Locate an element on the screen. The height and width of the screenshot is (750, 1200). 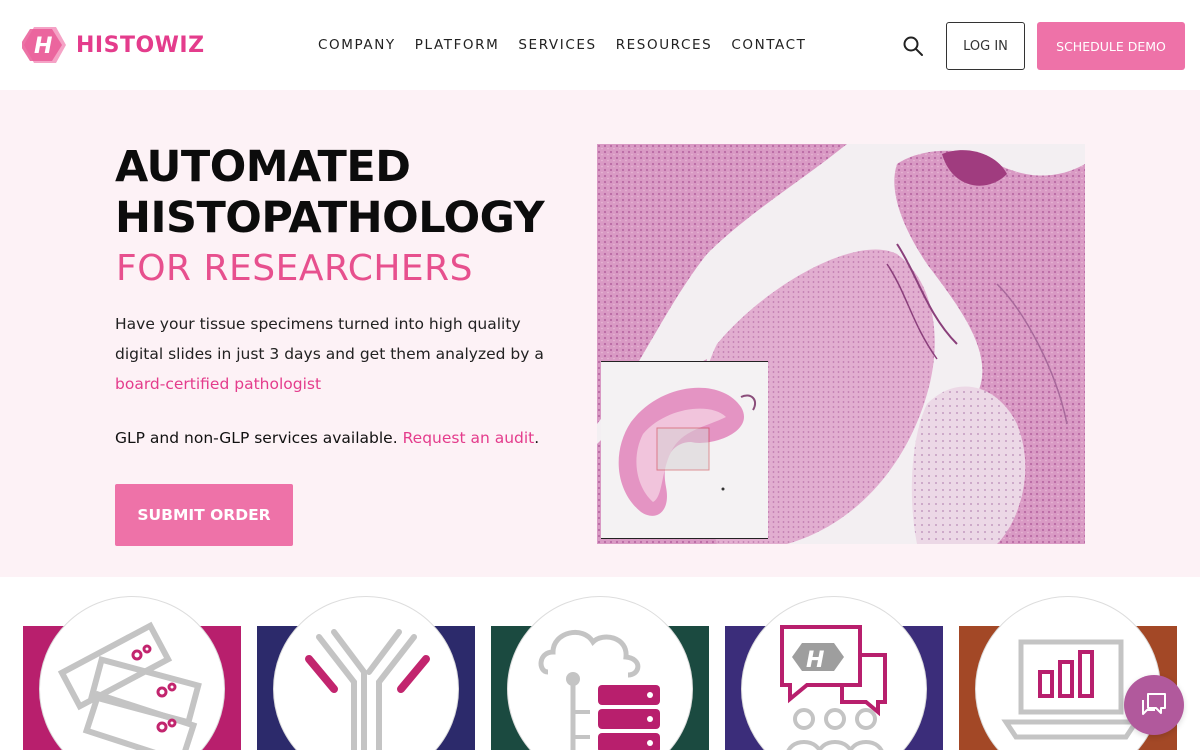
logo: H HISTOWIZ is located at coordinates (113, 45).